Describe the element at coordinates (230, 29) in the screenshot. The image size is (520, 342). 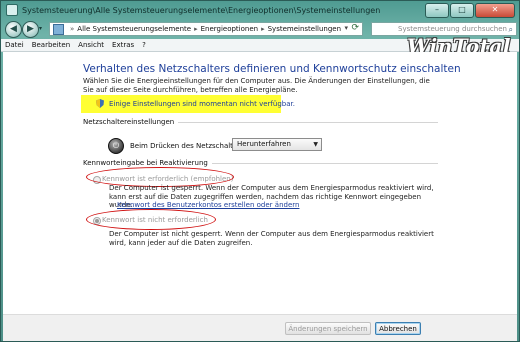
I see `breadcrumb-power-options: Energieoptionen` at that location.